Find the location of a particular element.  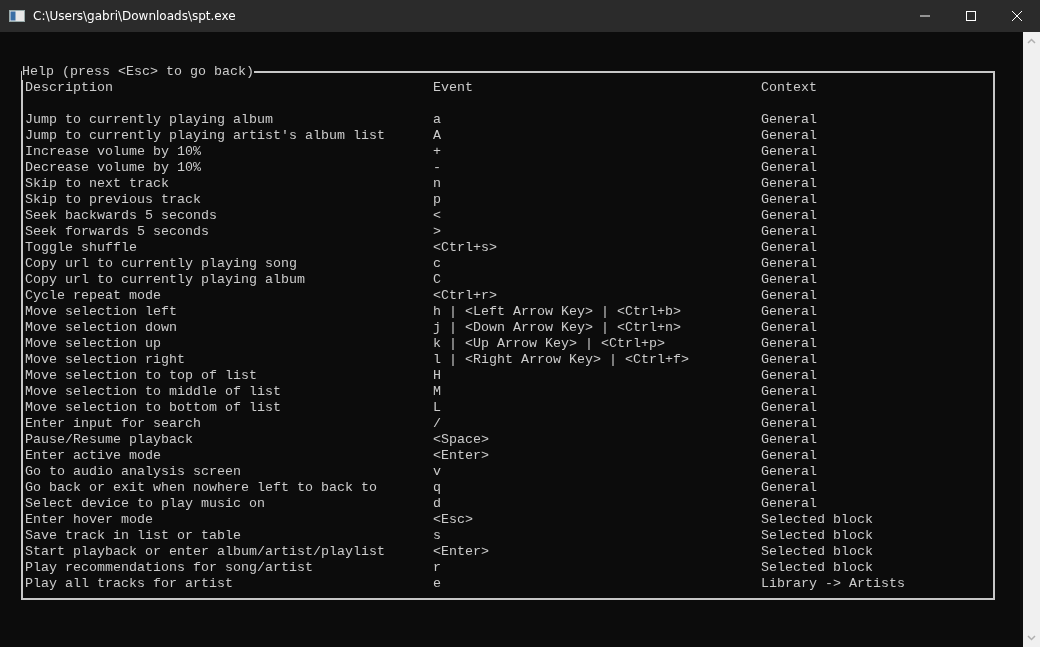

event-cell-text: / is located at coordinates (437, 424).